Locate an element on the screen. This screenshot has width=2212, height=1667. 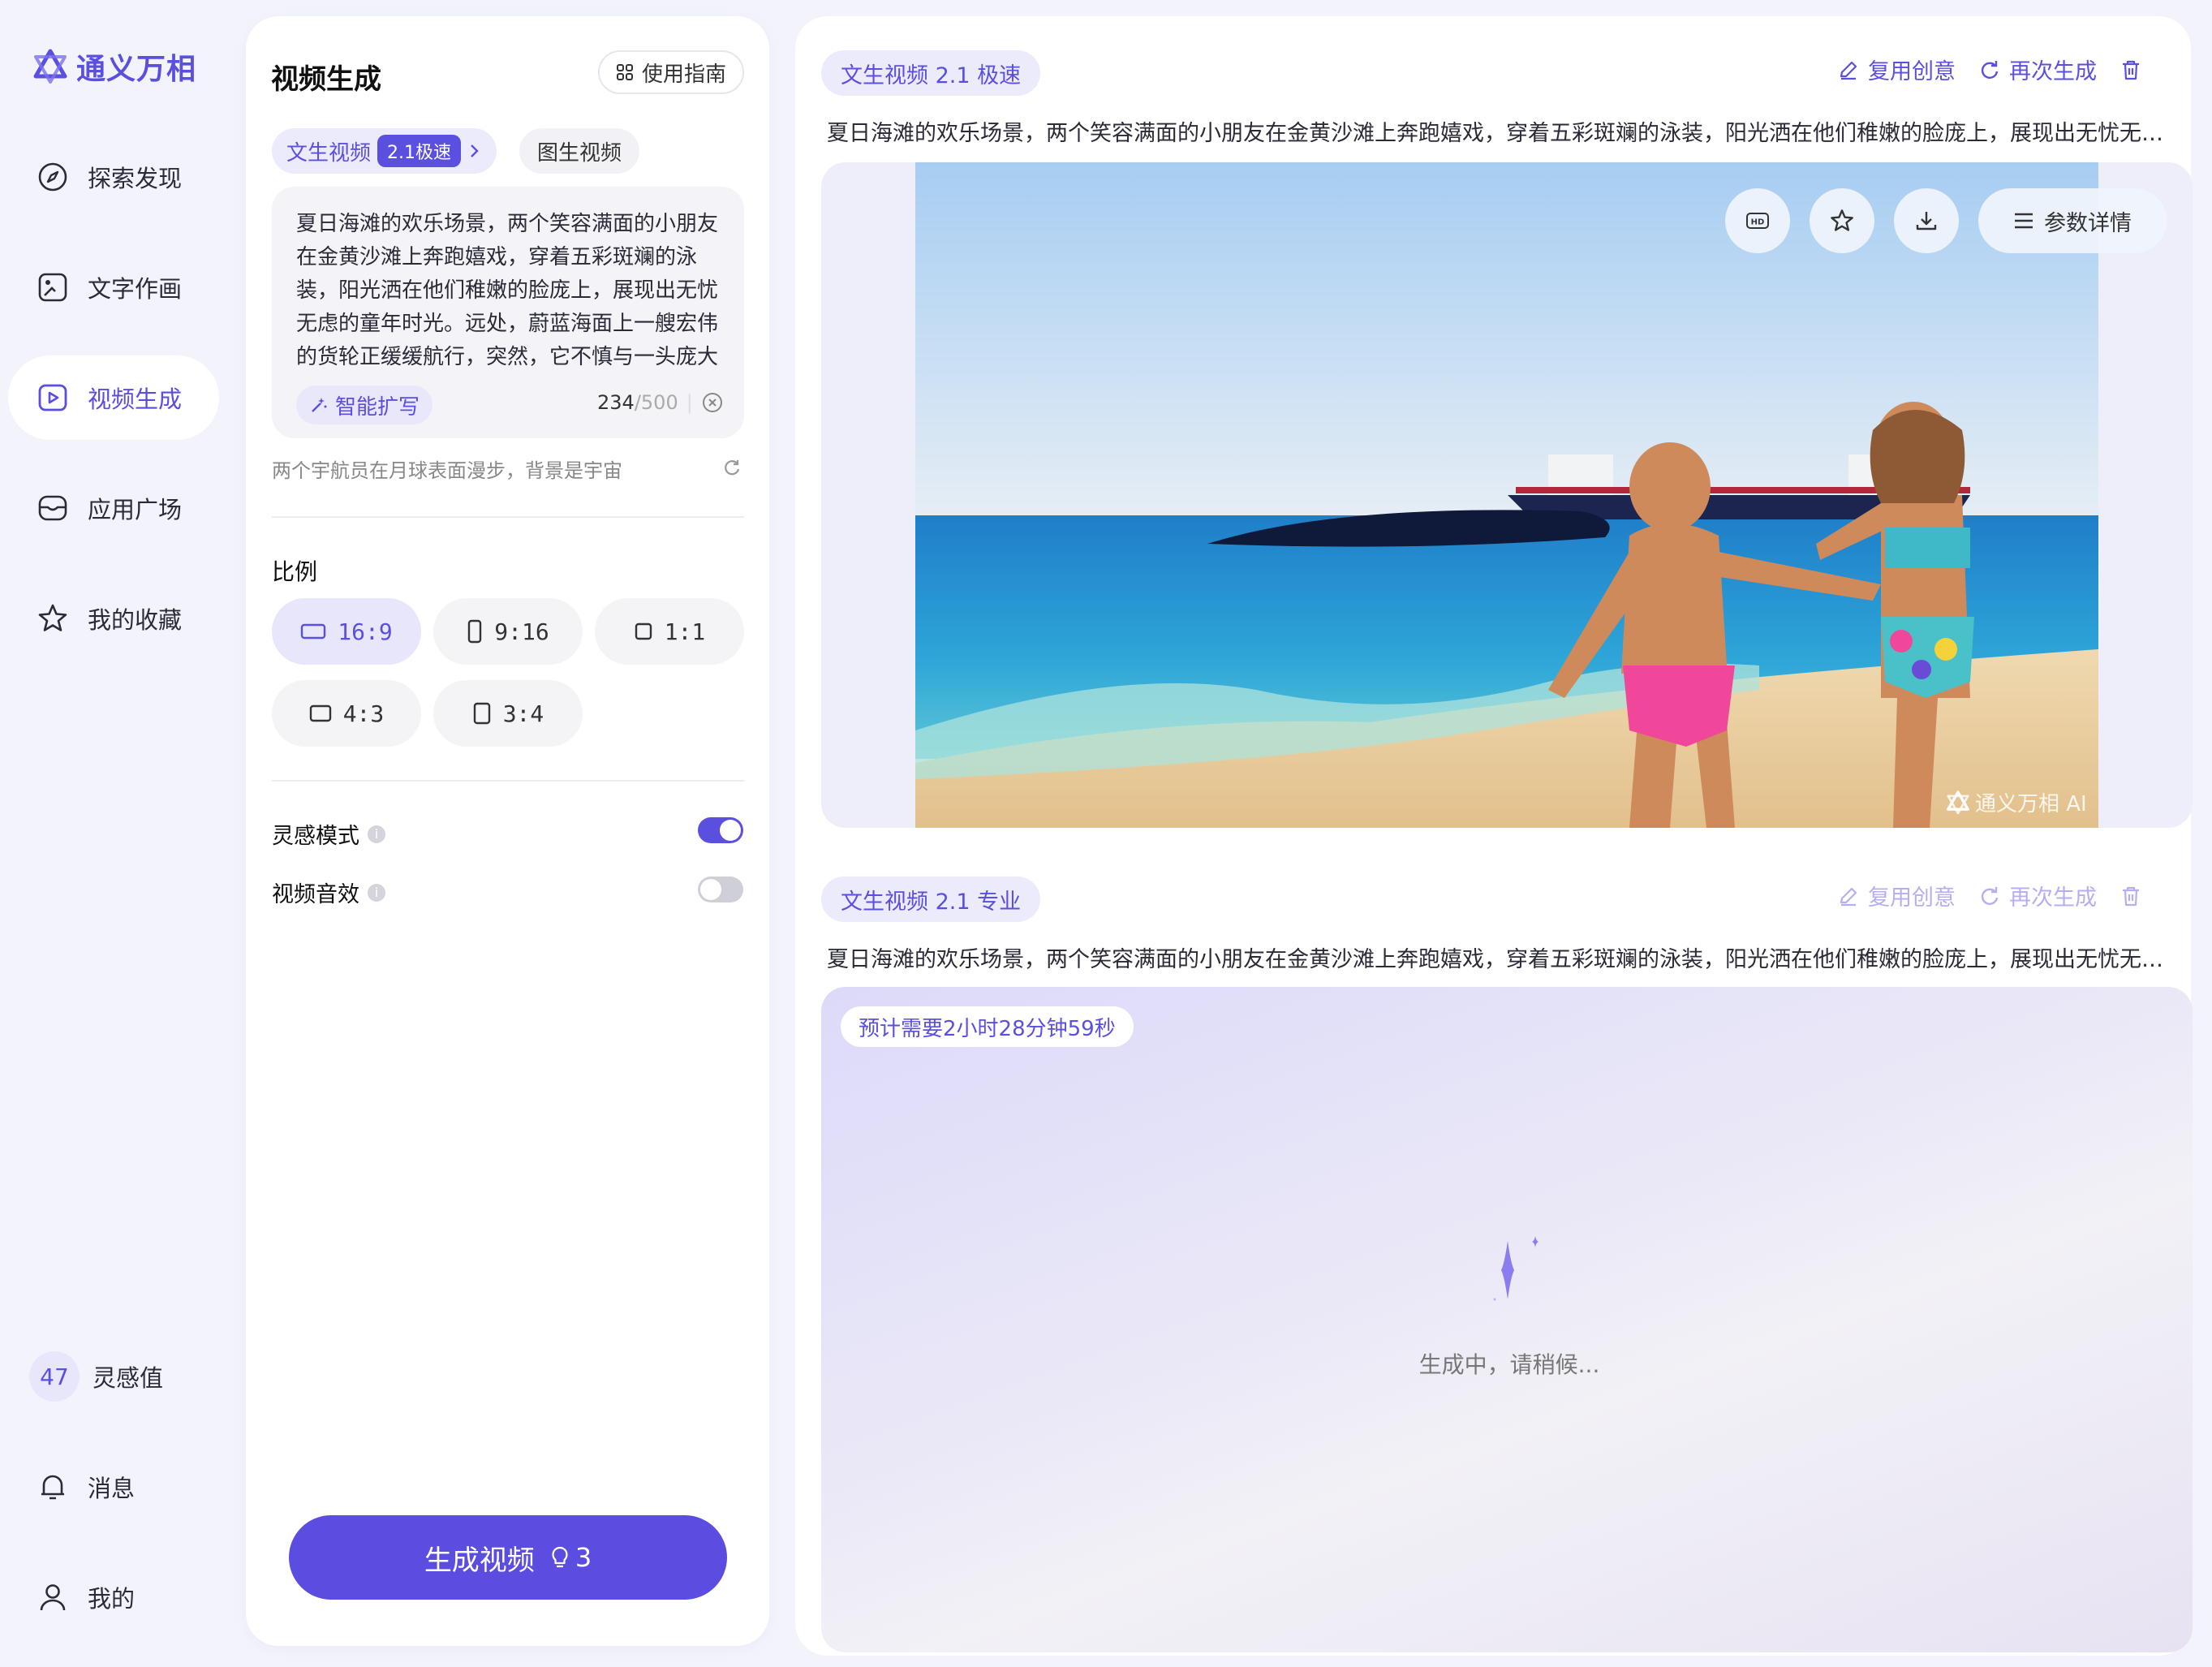
char-counter: 234/500 | is located at coordinates (660, 402).